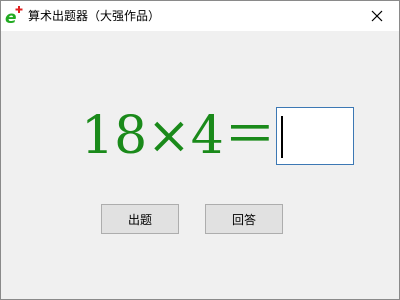 The height and width of the screenshot is (300, 400). What do you see at coordinates (282, 137) in the screenshot?
I see `text-caret` at bounding box center [282, 137].